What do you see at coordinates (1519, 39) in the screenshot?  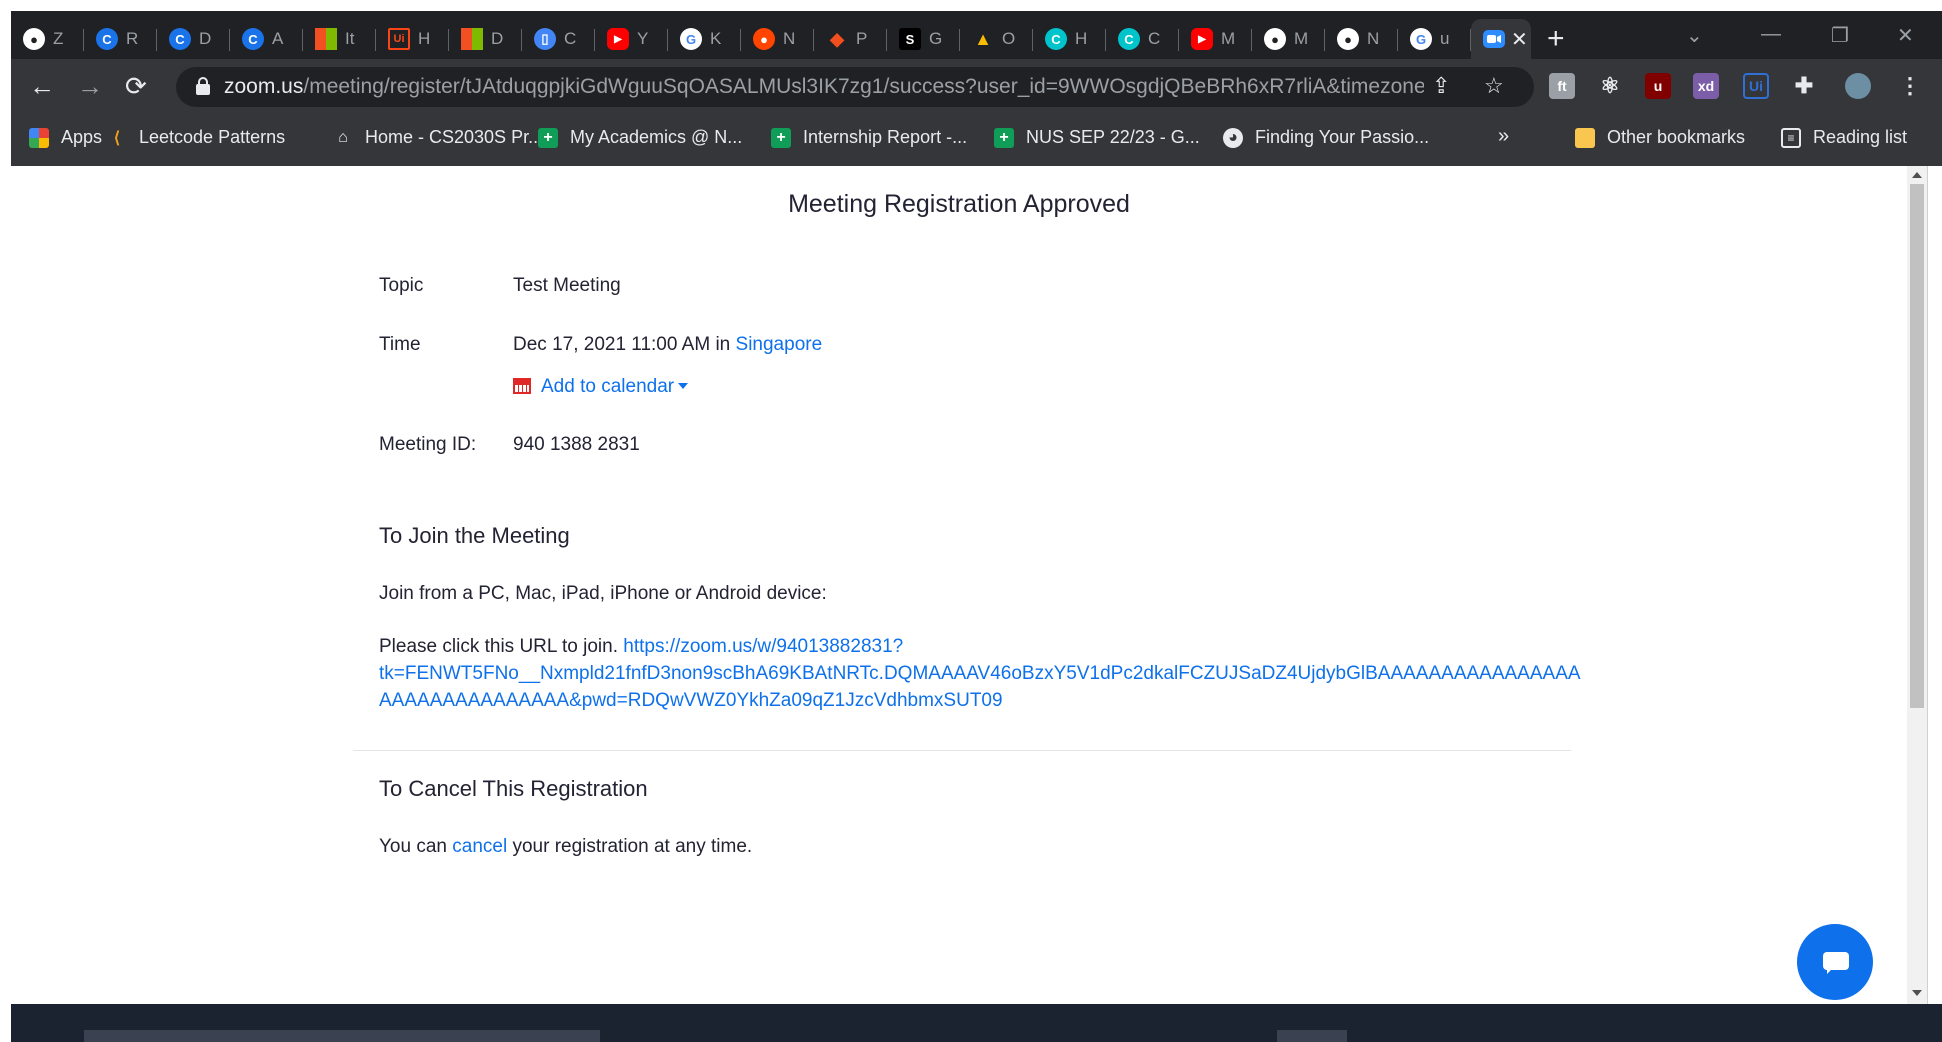 I see `close-tab-icon: ✕` at bounding box center [1519, 39].